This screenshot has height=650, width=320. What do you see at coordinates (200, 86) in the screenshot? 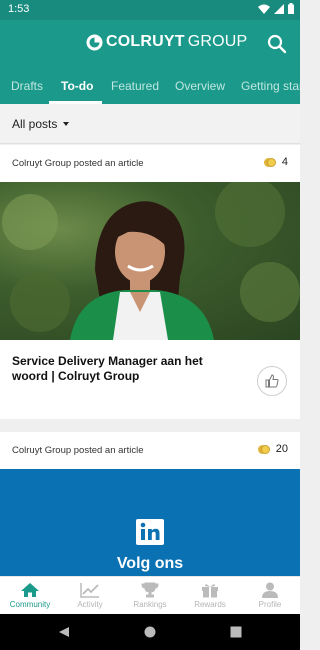
I see `tab-overview: Overview` at bounding box center [200, 86].